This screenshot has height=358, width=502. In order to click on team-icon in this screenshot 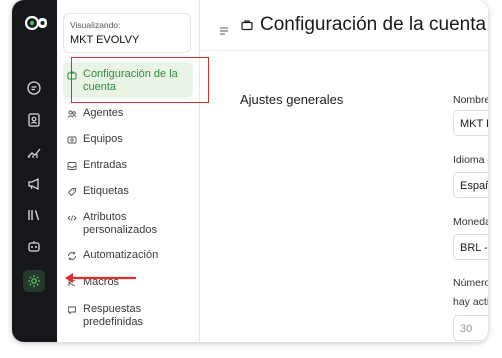, I will do `click(72, 140)`.